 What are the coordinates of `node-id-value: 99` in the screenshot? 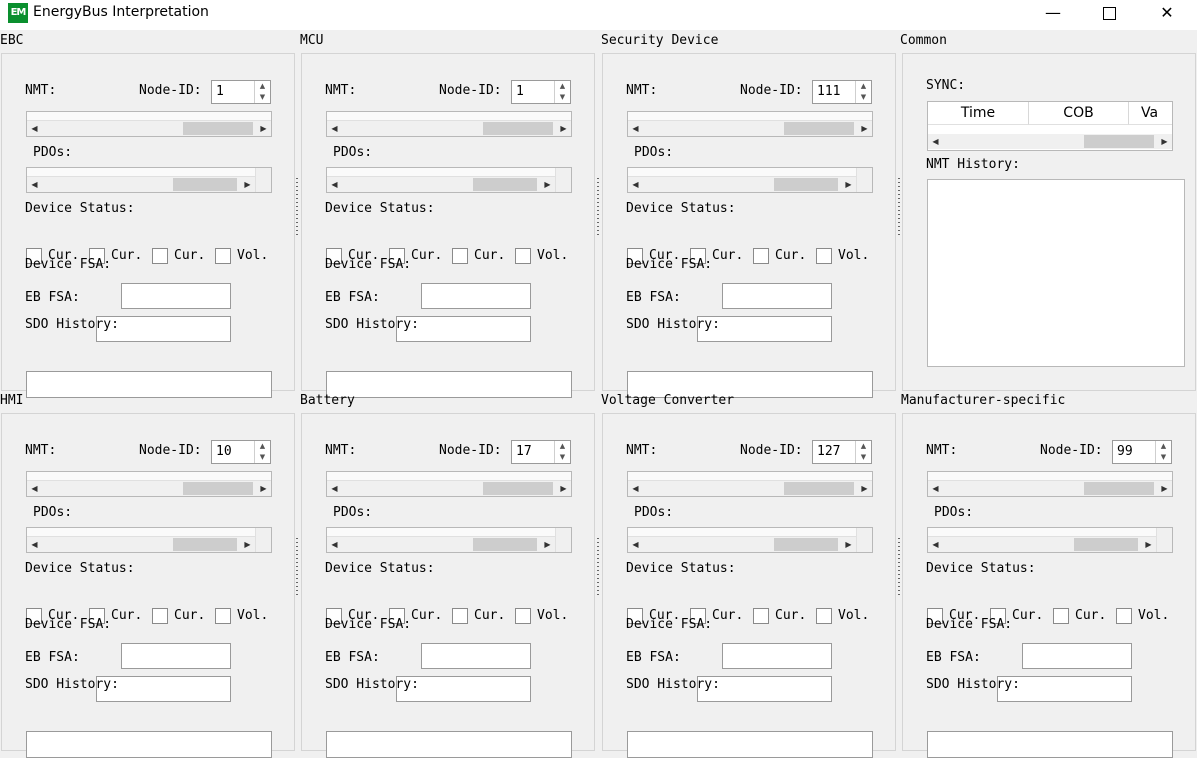 It's located at (1125, 451).